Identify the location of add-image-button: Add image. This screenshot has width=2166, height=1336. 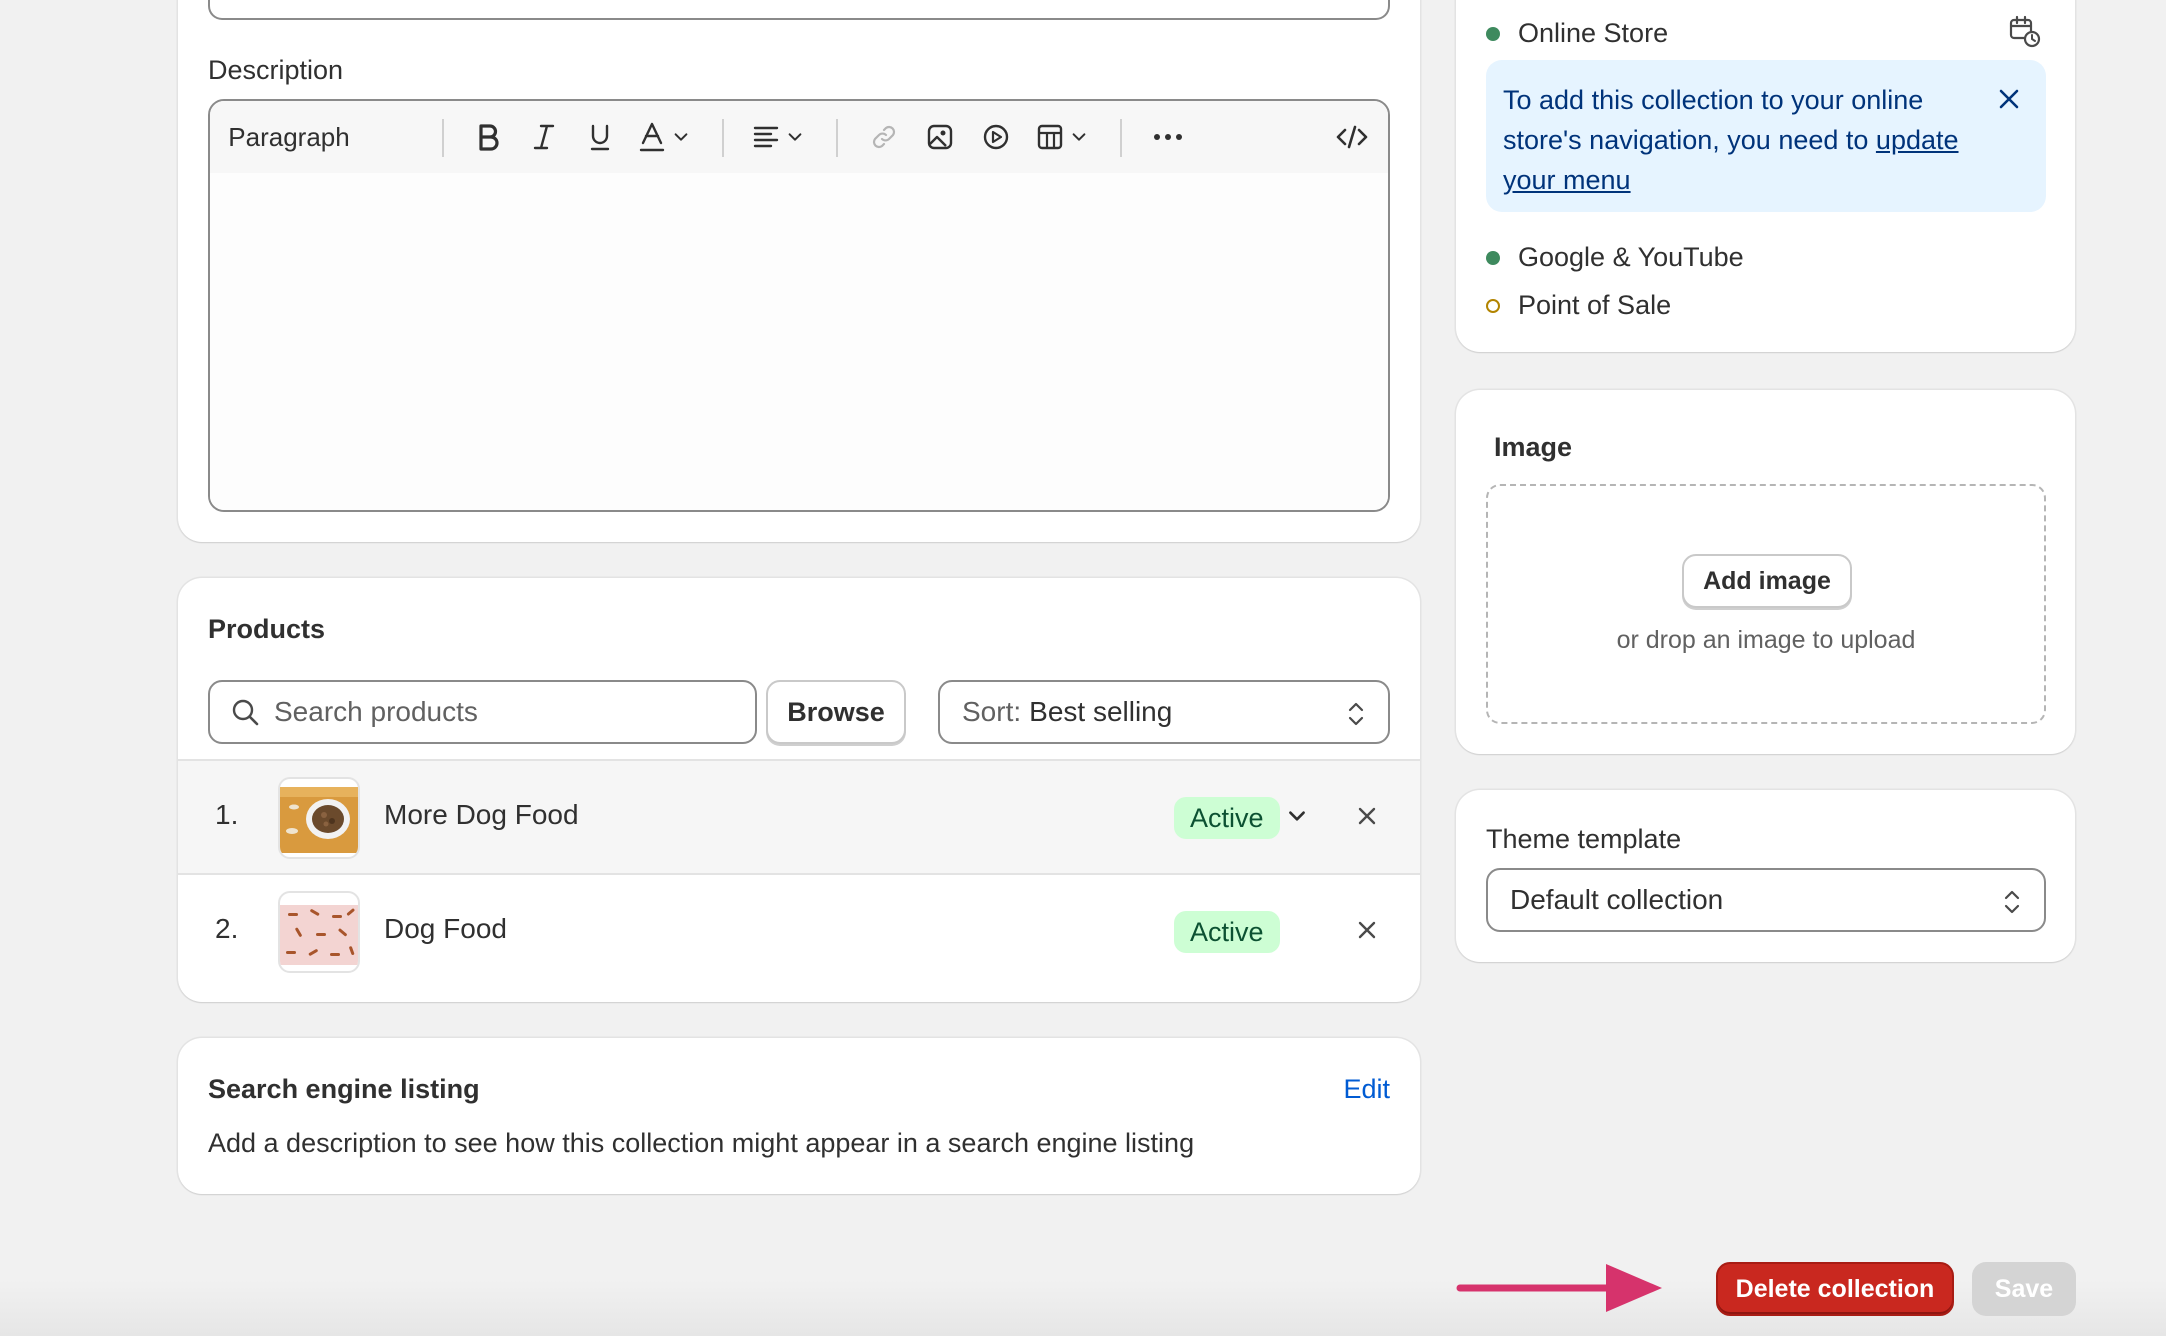
(1767, 581).